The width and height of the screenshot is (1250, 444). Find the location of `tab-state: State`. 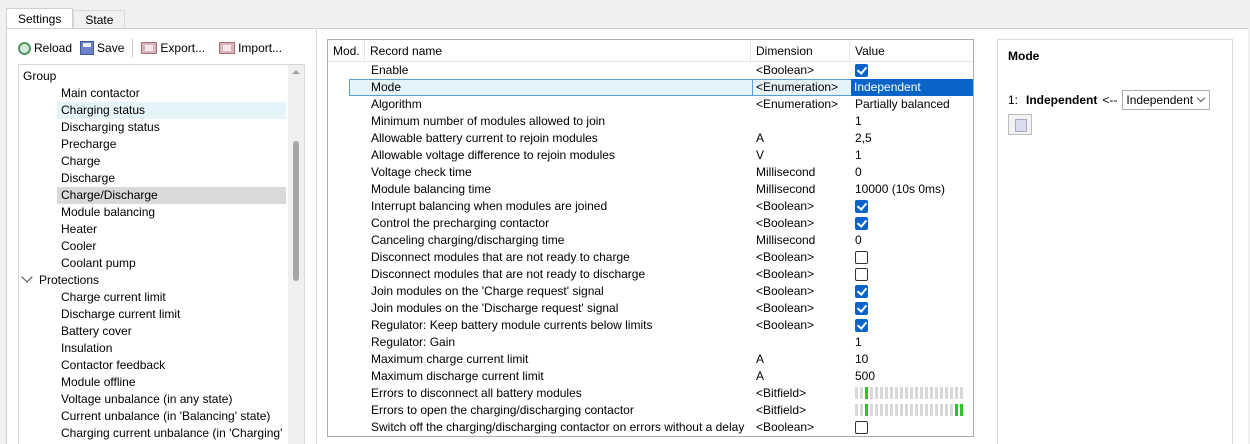

tab-state: State is located at coordinates (99, 19).